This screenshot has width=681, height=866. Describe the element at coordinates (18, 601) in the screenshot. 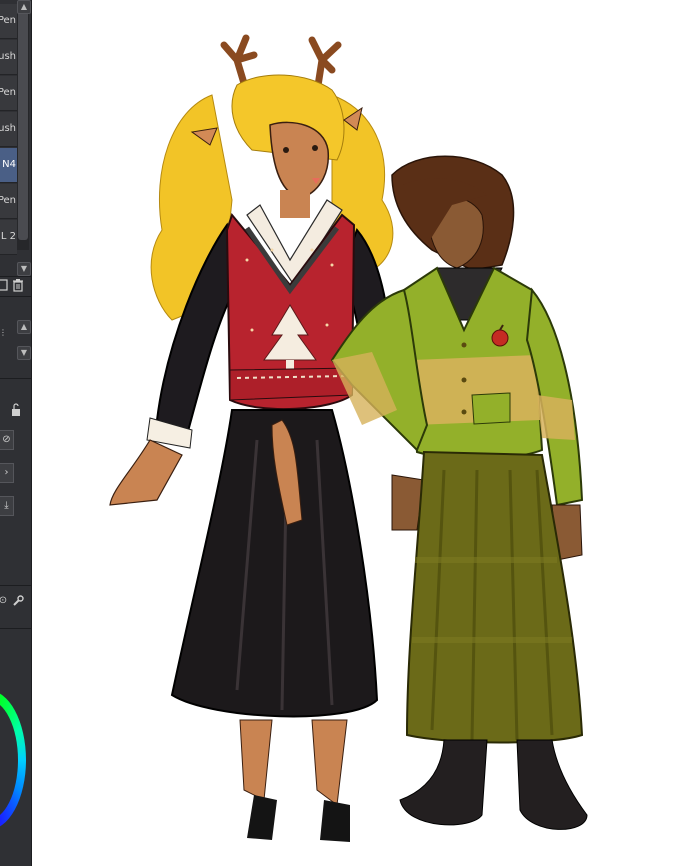

I see `wrench-icon` at that location.